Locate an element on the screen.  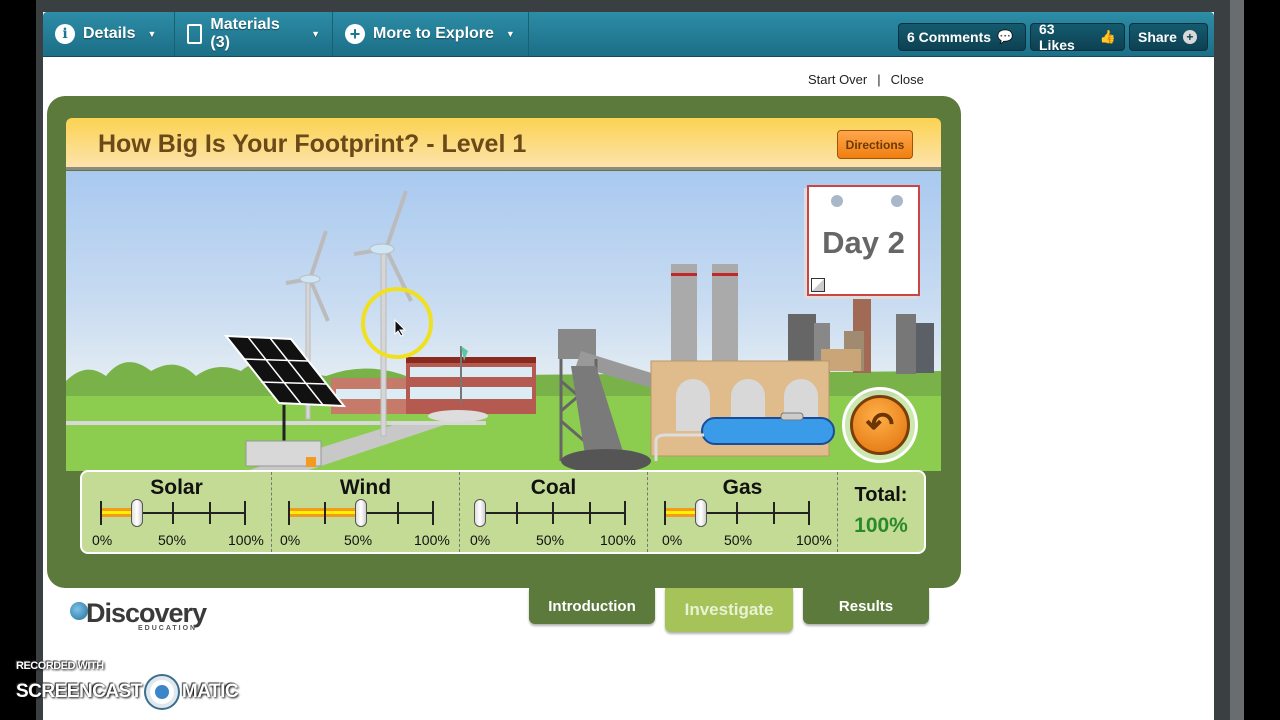
back-button: ↶ is located at coordinates (880, 425).